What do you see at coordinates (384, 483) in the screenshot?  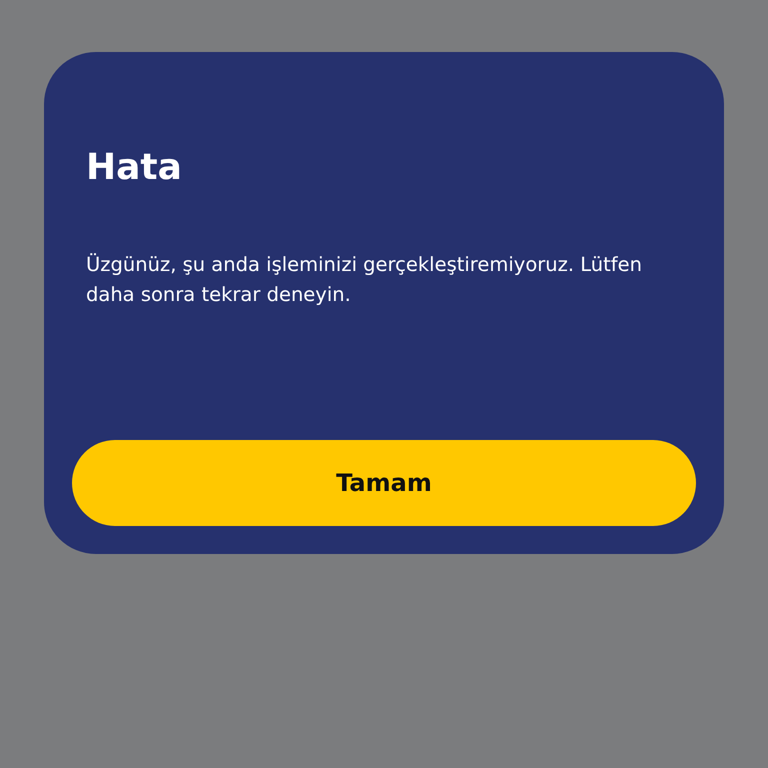 I see `ok-button: Tamam` at bounding box center [384, 483].